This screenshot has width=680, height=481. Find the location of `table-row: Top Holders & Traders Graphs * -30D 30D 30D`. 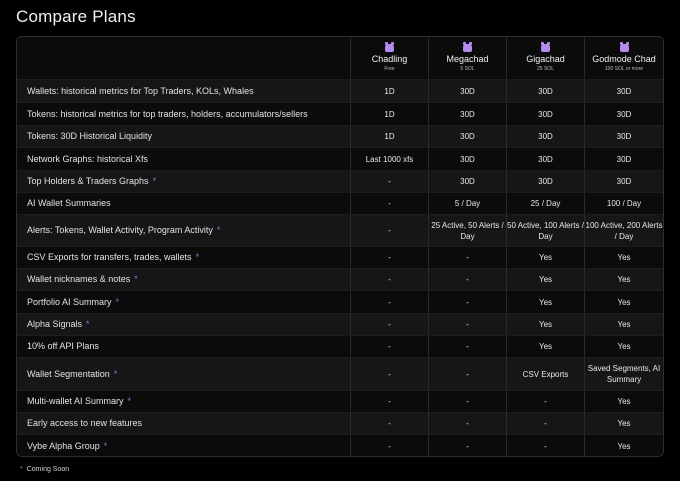

table-row: Top Holders & Traders Graphs * -30D 30D 30D is located at coordinates (340, 182).